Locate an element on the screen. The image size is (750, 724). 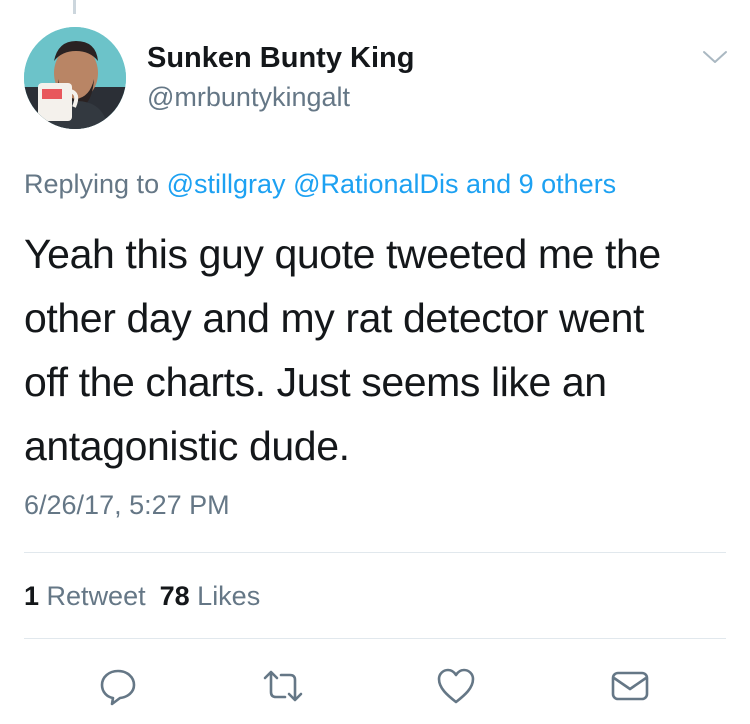
retweet-stat: 1 Retweet is located at coordinates (85, 596).